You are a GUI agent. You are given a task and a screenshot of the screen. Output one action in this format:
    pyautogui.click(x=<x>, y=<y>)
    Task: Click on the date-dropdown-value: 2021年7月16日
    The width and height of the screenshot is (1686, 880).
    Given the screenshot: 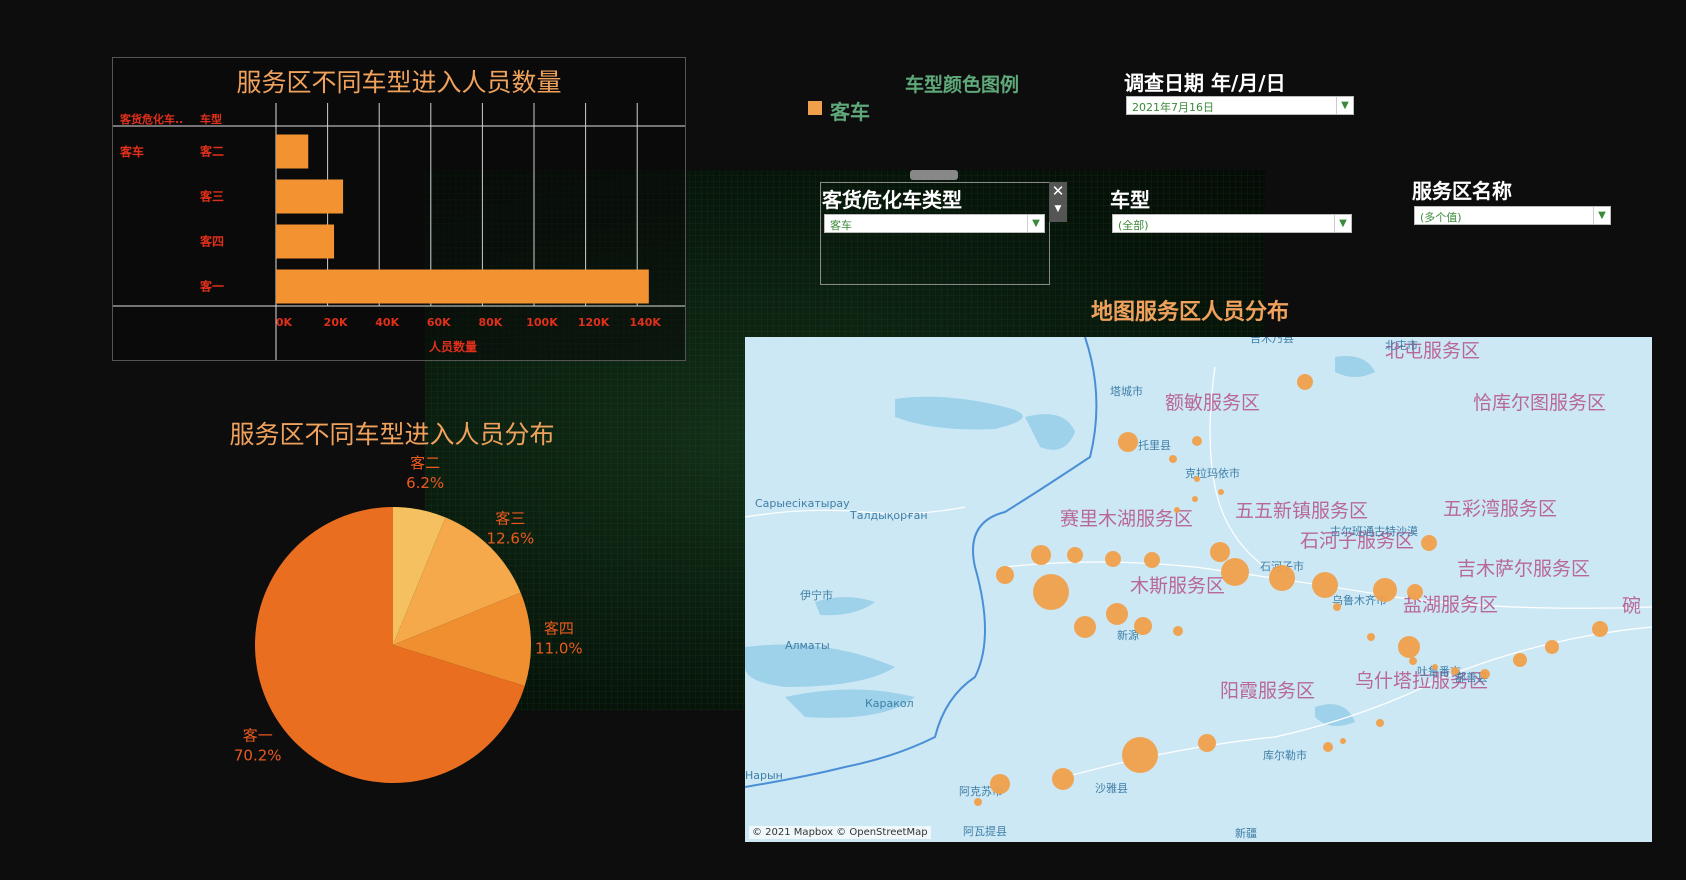 What is the action you would take?
    pyautogui.click(x=1173, y=107)
    